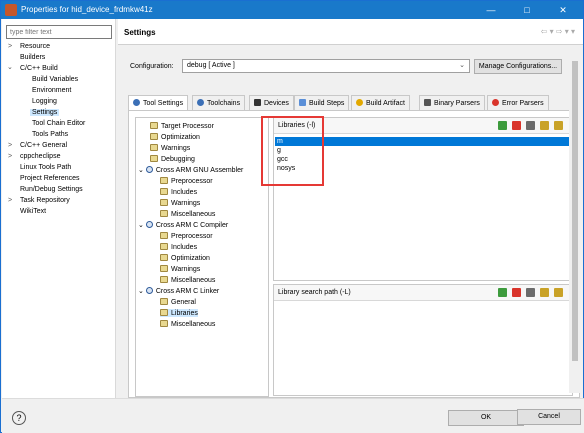  I want to click on library-search-path-panel: Library search path (-L), so click(423, 340).